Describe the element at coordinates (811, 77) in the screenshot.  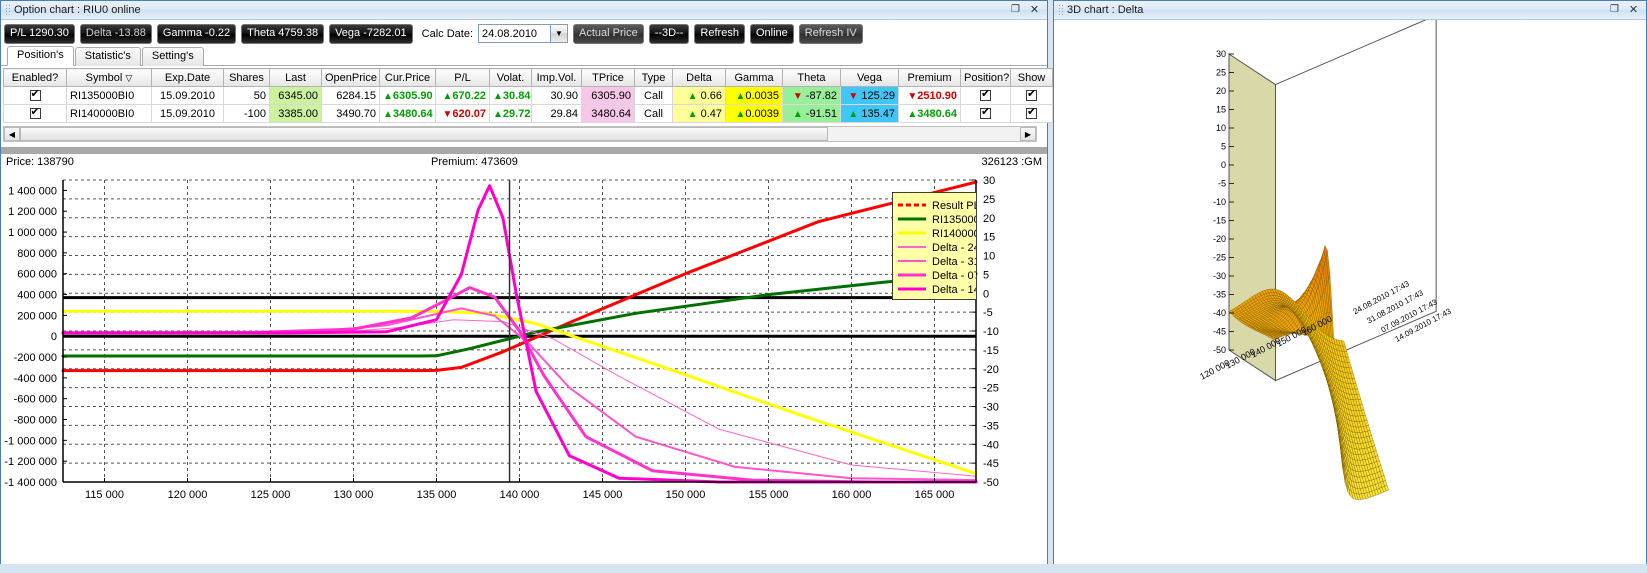
I see `col-theta: Theta` at that location.